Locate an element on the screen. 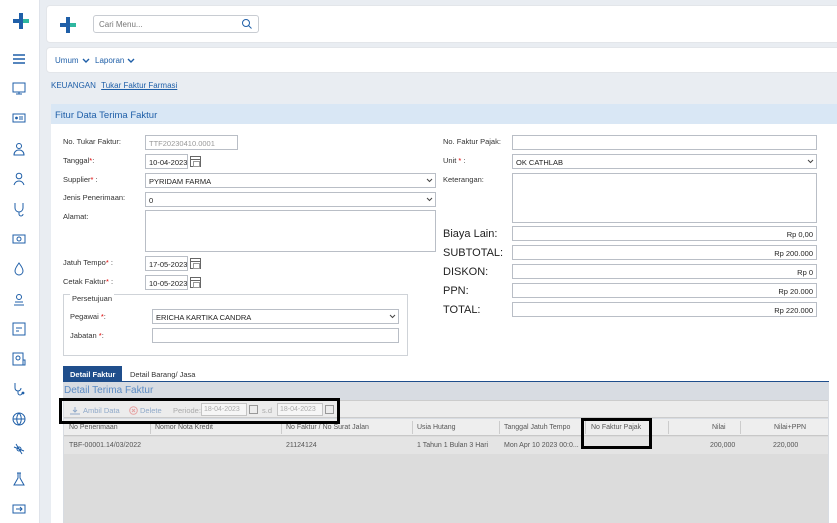 The height and width of the screenshot is (523, 837). no-tukar-faktur-label: No. Tukar Faktur: is located at coordinates (92, 141).